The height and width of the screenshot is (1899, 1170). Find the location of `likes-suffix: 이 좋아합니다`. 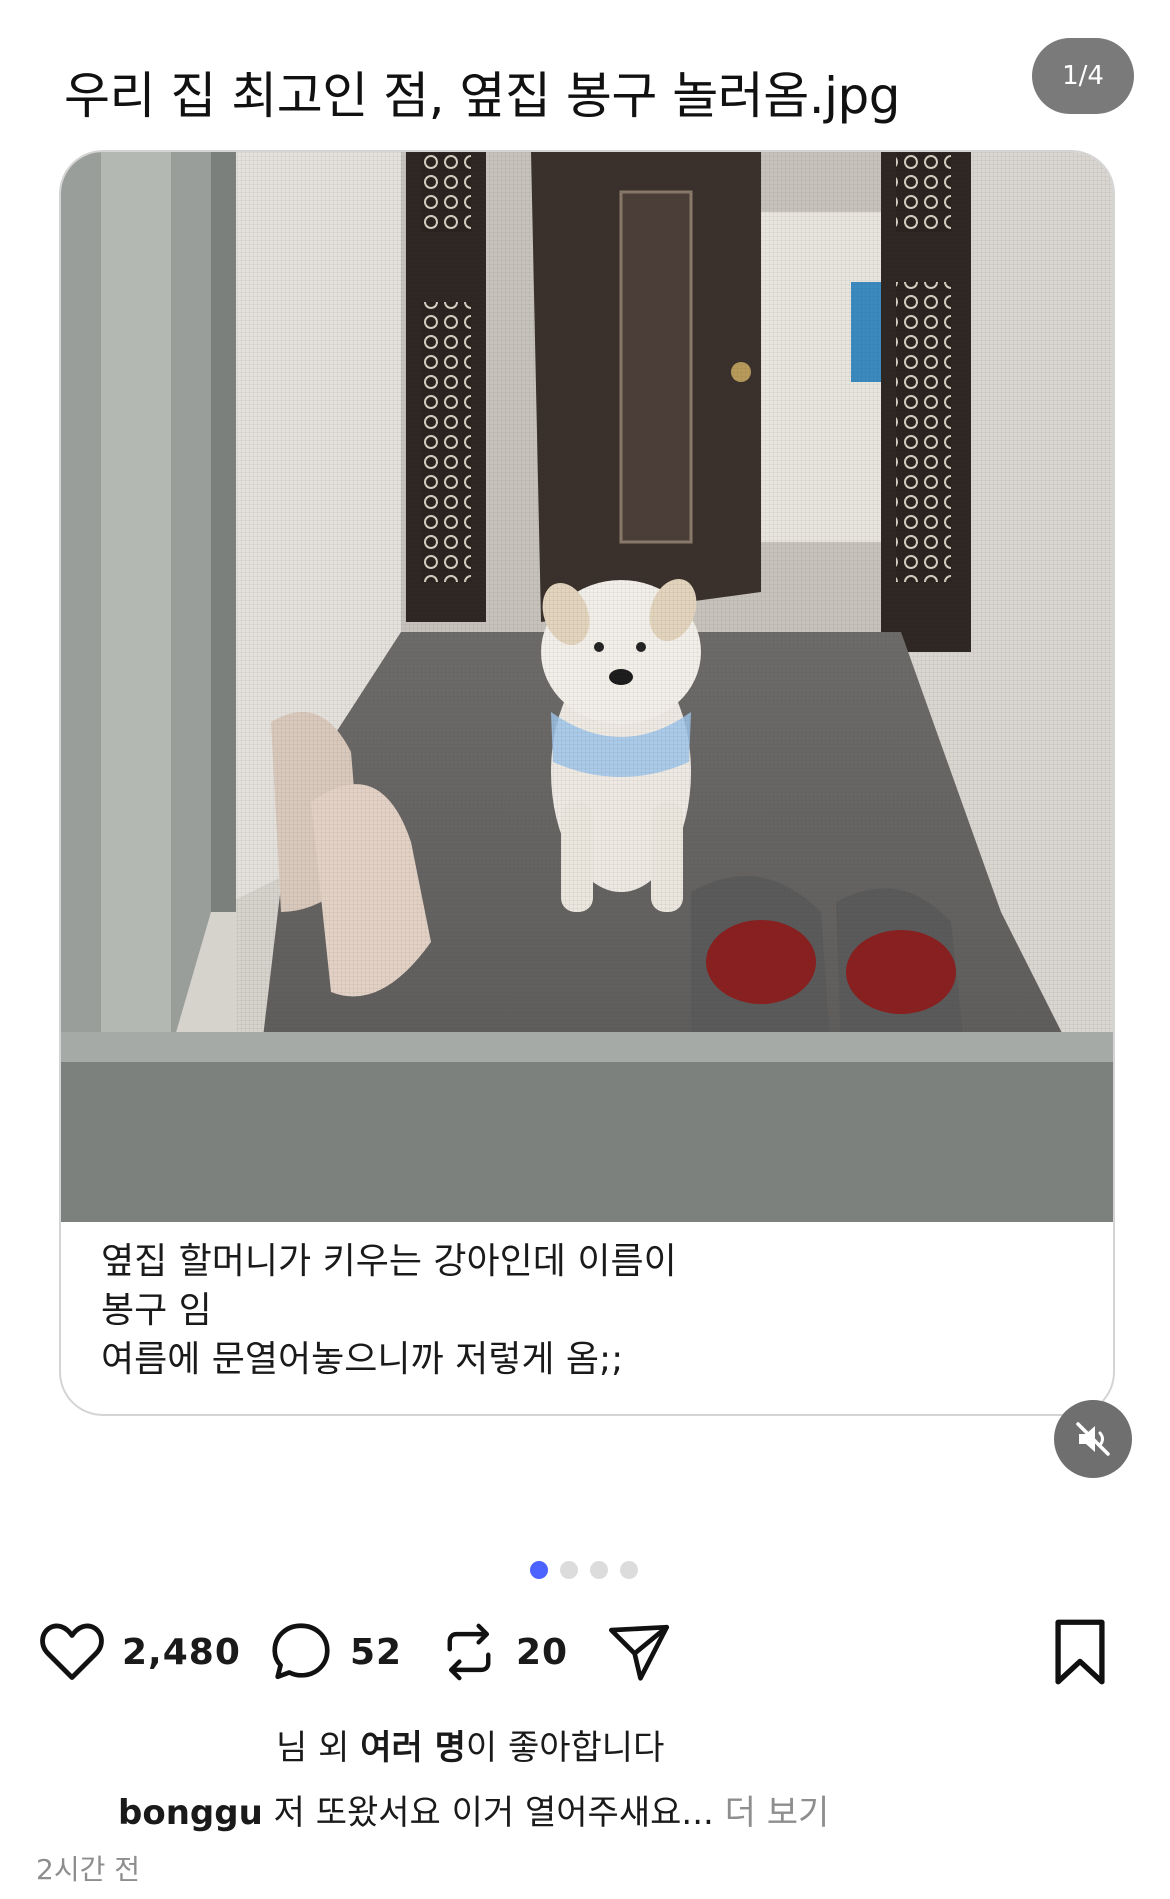

likes-suffix: 이 좋아합니다 is located at coordinates (565, 1748).